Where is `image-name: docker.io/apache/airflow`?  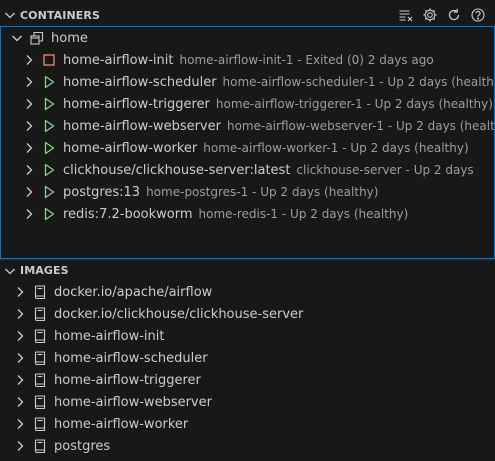
image-name: docker.io/apache/airflow is located at coordinates (133, 292).